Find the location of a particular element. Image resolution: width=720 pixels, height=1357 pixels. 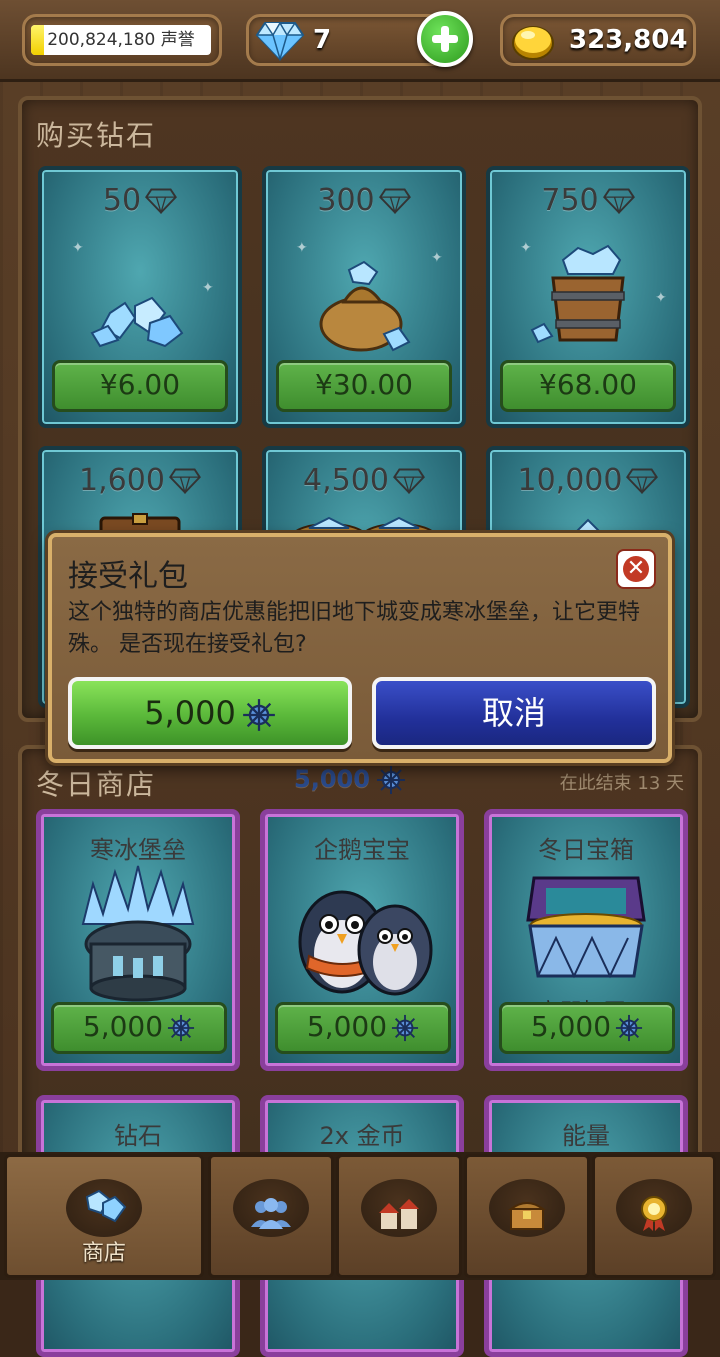

winter-item-card: 寒冰堡垒 5,000 is located at coordinates (138, 940).